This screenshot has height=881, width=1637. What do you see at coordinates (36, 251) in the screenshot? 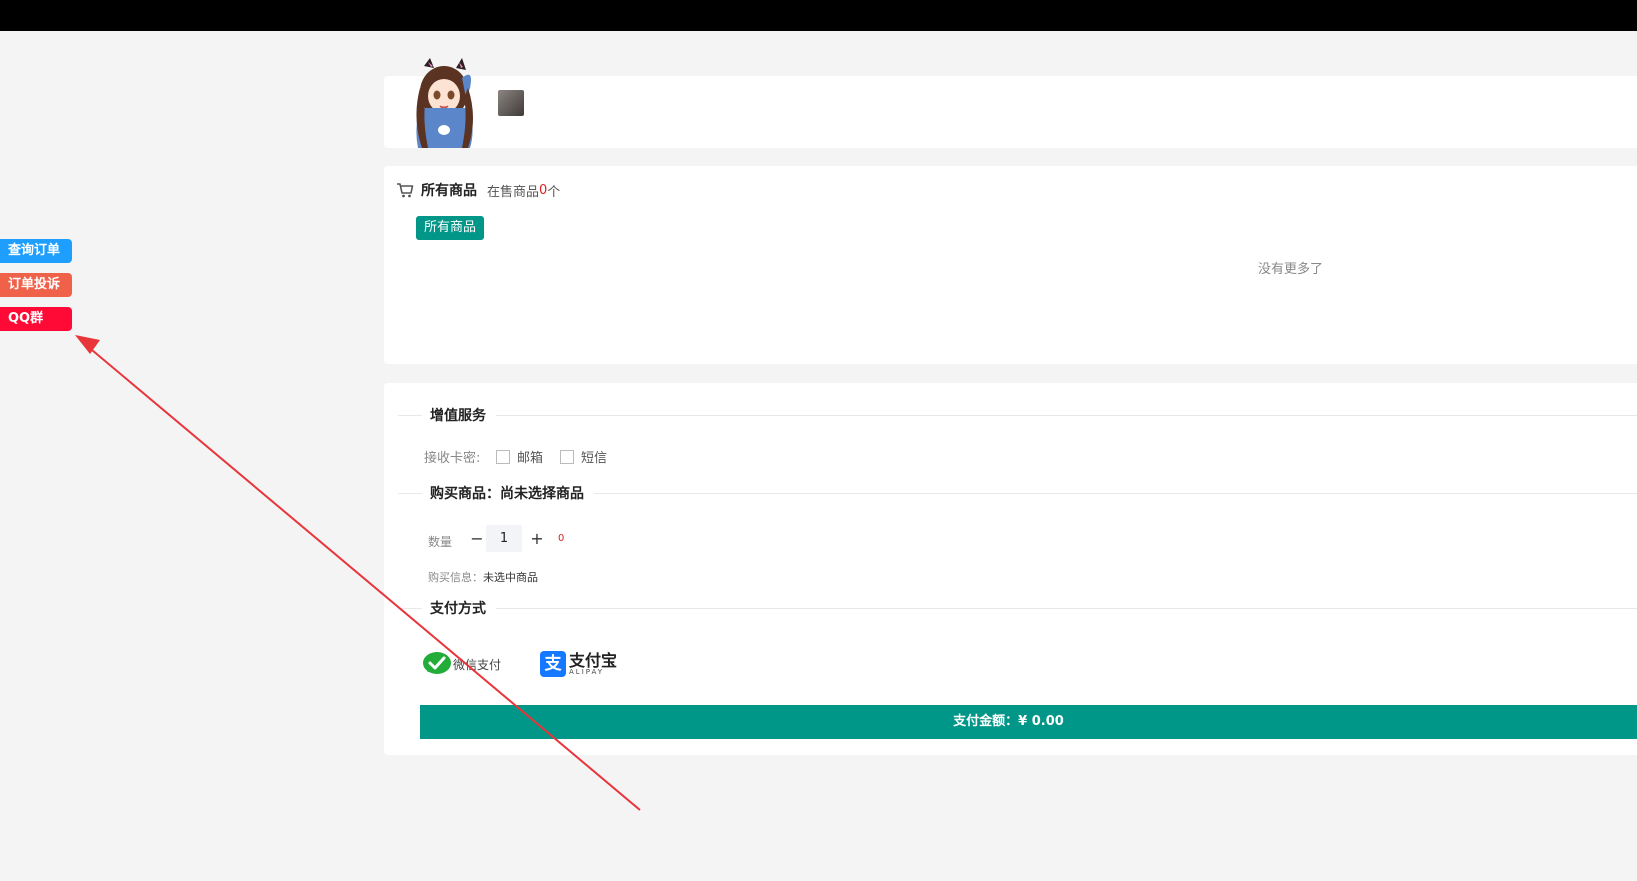
I see `query-order-button: 查询订单` at bounding box center [36, 251].